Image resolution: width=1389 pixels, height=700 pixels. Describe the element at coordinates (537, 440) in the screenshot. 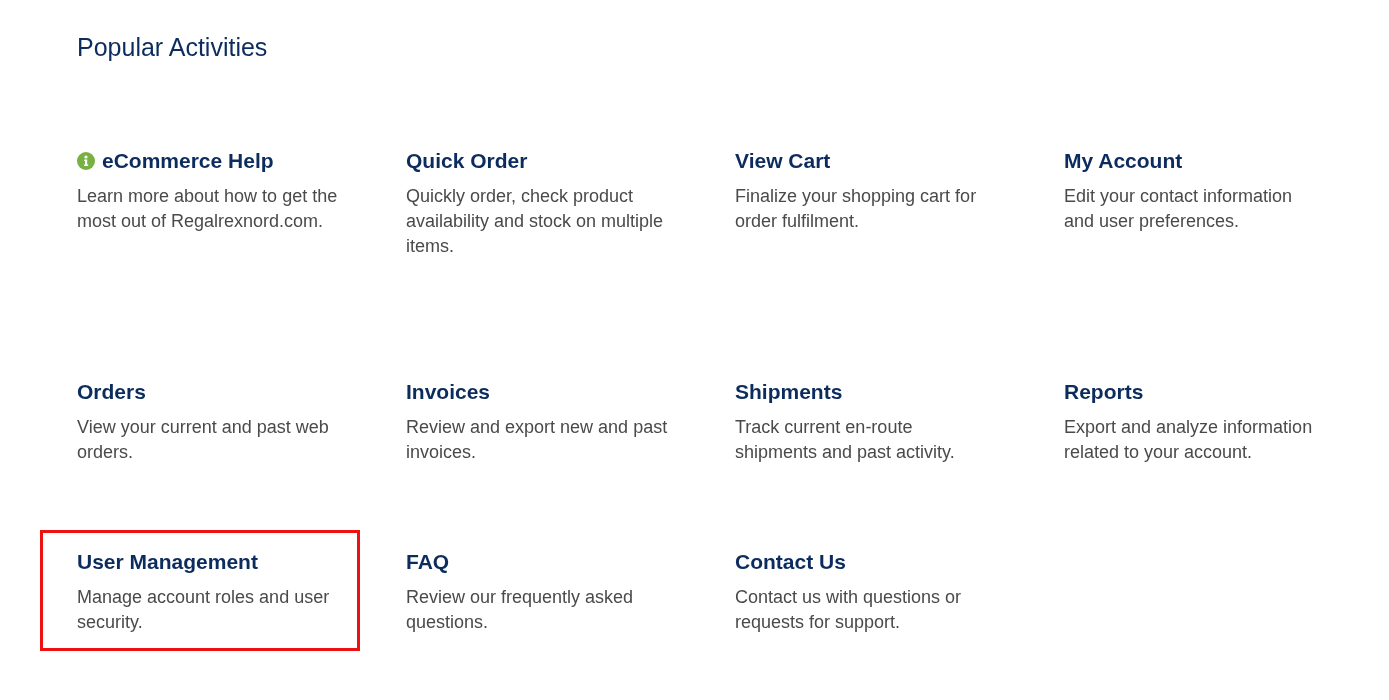

I see `activity-description: Review and export new and past invoices.` at that location.